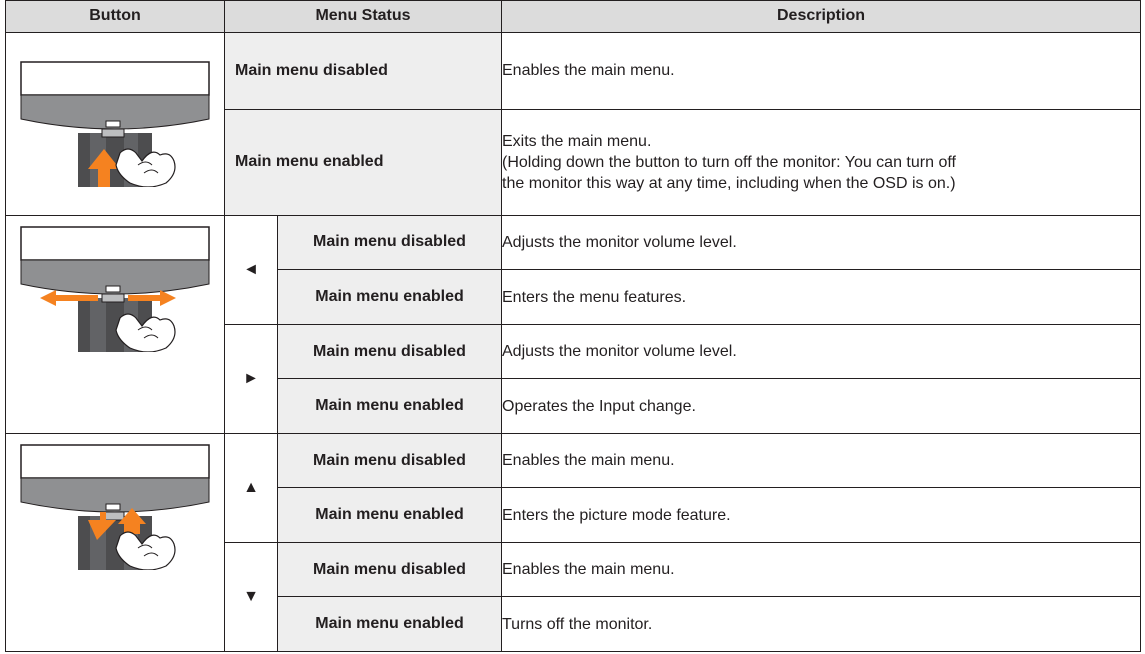 The width and height of the screenshot is (1145, 654). Describe the element at coordinates (251, 269) in the screenshot. I see `left-arrow-icon: ◄` at that location.